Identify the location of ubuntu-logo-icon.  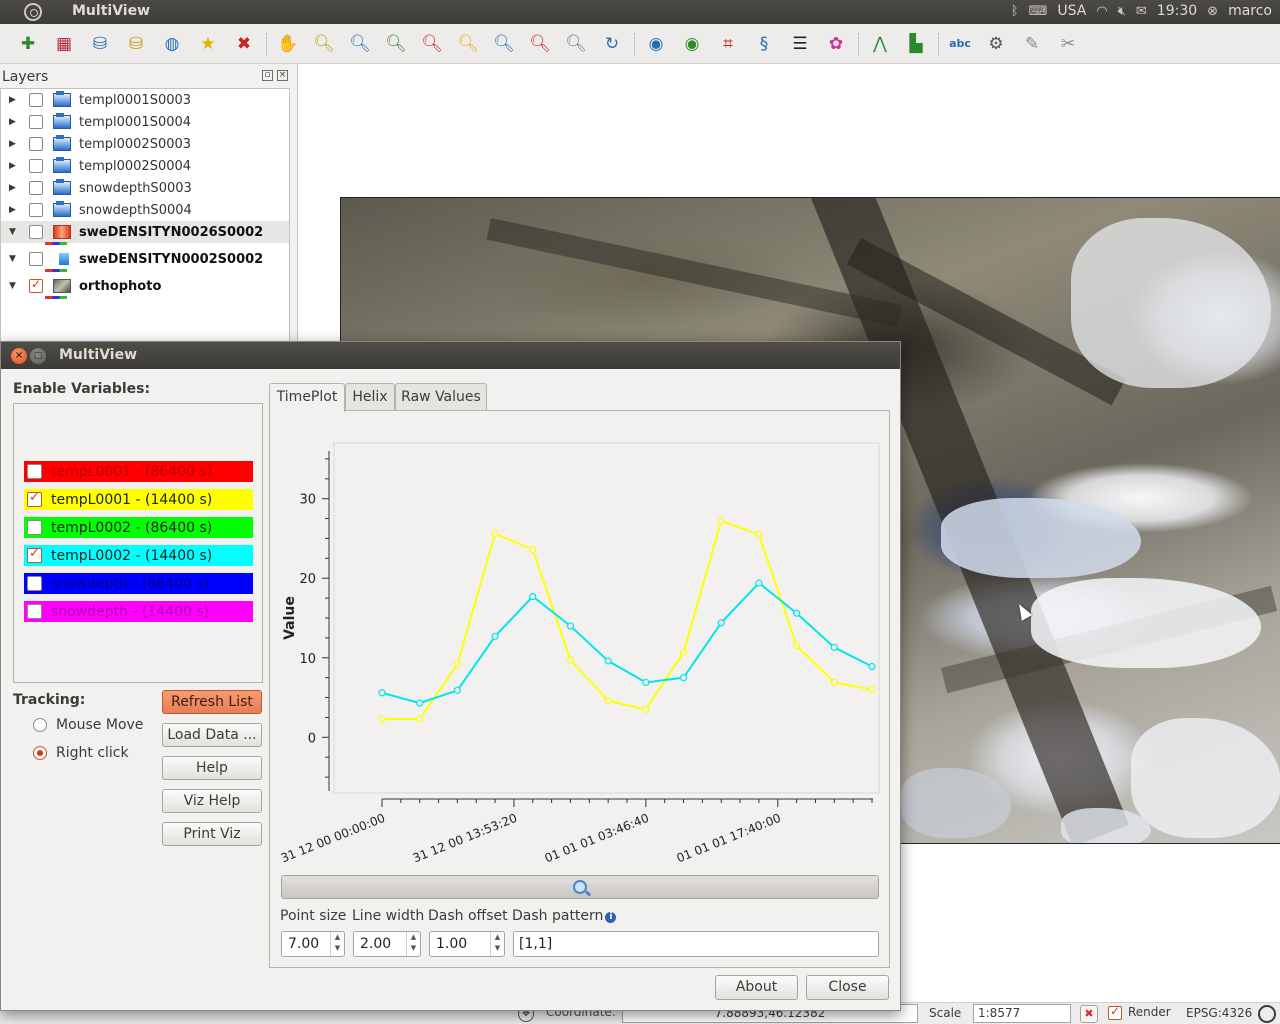
(33, 12).